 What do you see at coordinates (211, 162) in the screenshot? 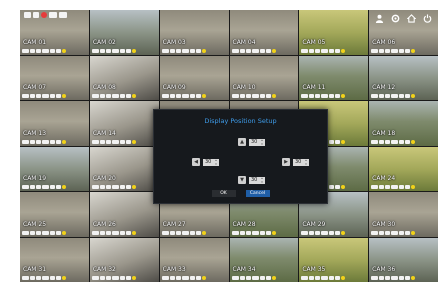
I see `left-value-input: 30` at bounding box center [211, 162].